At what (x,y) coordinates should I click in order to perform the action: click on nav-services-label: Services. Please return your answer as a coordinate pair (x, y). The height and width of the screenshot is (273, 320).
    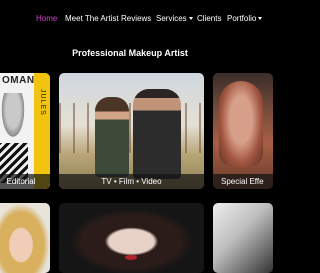
    Looking at the image, I should click on (171, 18).